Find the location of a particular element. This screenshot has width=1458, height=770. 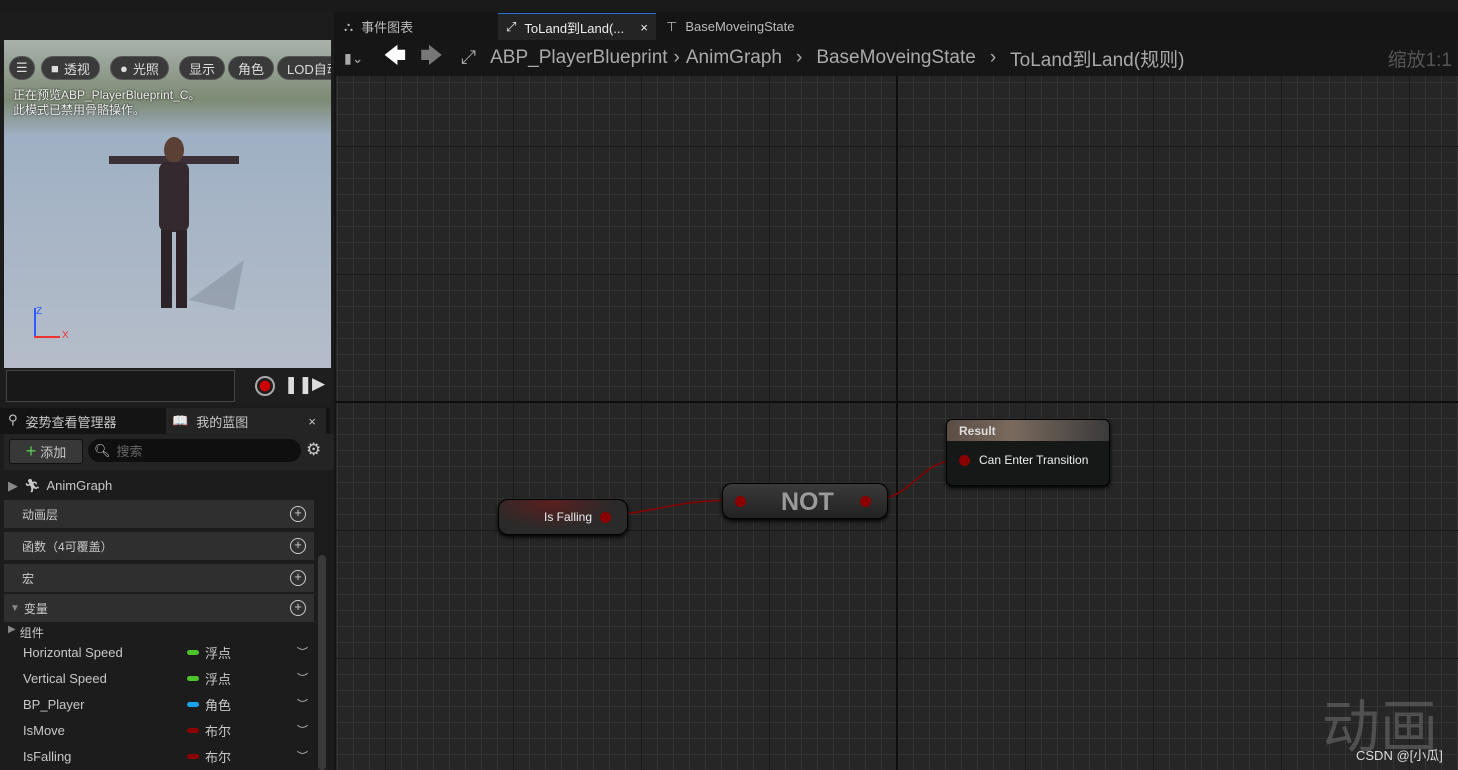

node-label: NOT is located at coordinates (807, 502).